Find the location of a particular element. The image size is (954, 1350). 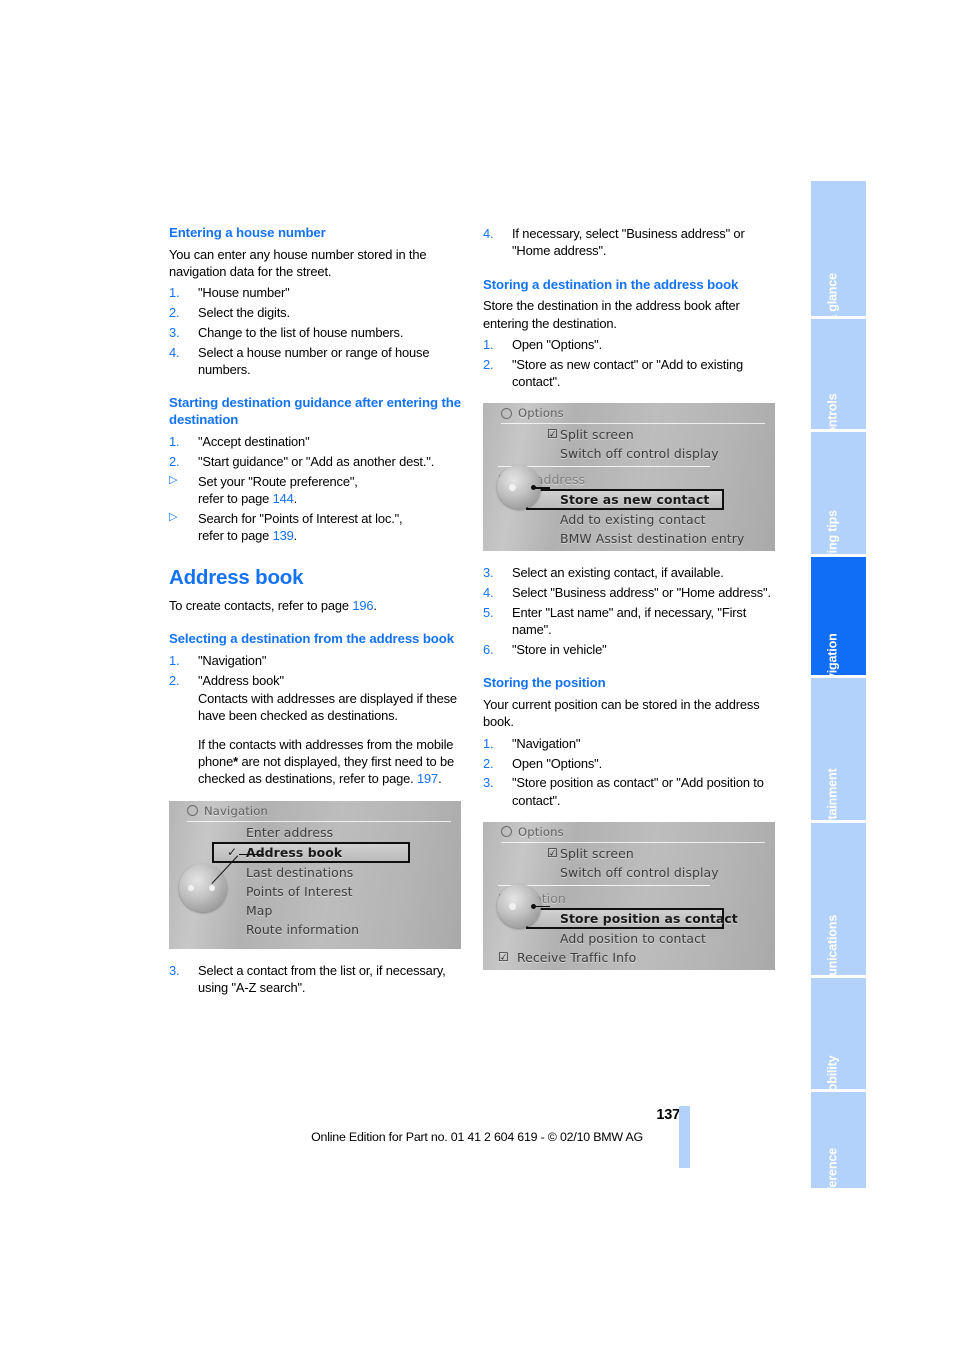

step-text: "House number" is located at coordinates (244, 293).